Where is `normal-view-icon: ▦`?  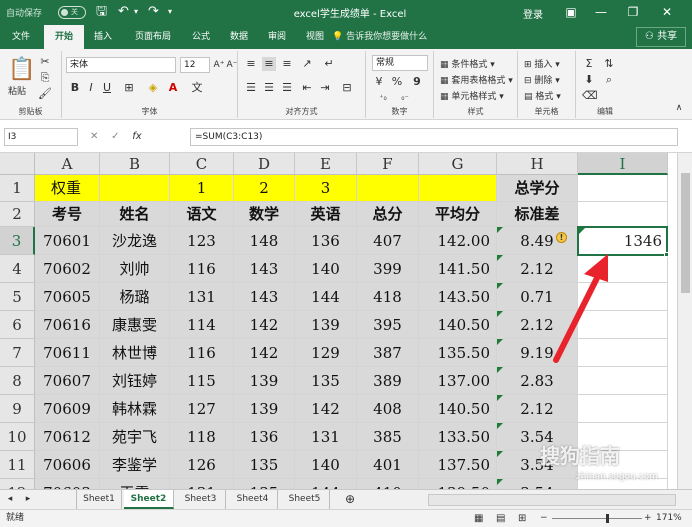
normal-view-icon: ▦ is located at coordinates (478, 518).